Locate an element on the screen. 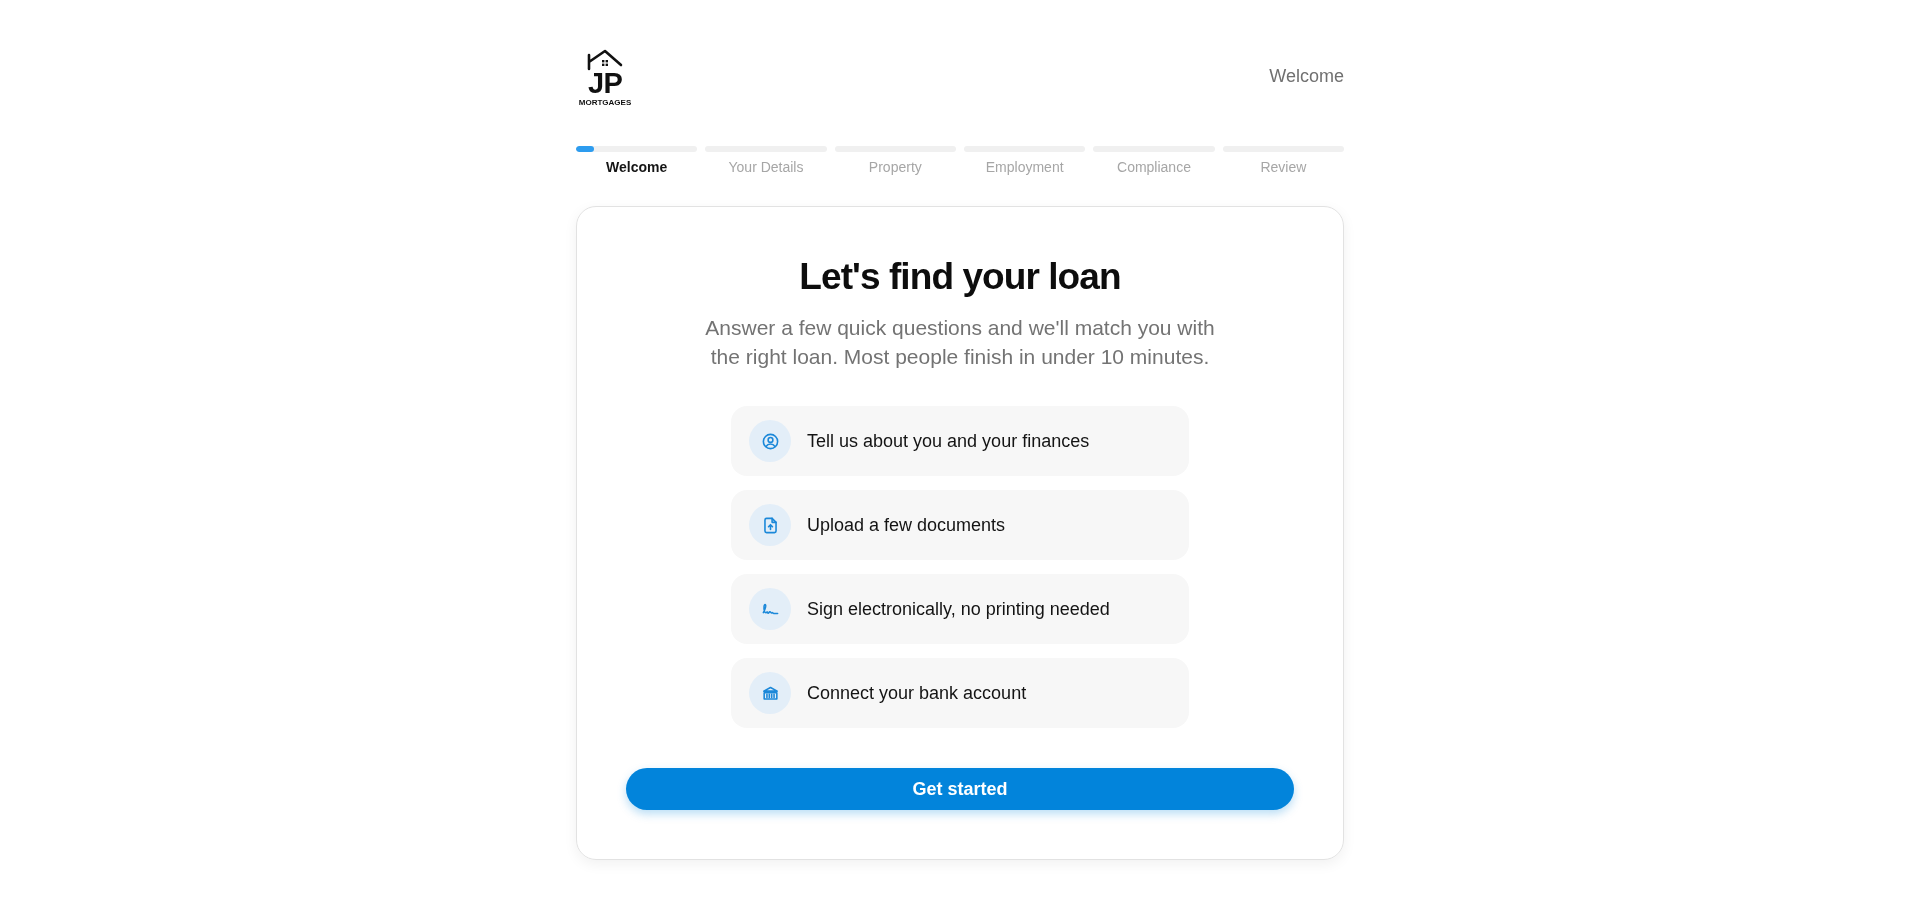 The height and width of the screenshot is (901, 1920). step-label: Compliance is located at coordinates (1154, 167).